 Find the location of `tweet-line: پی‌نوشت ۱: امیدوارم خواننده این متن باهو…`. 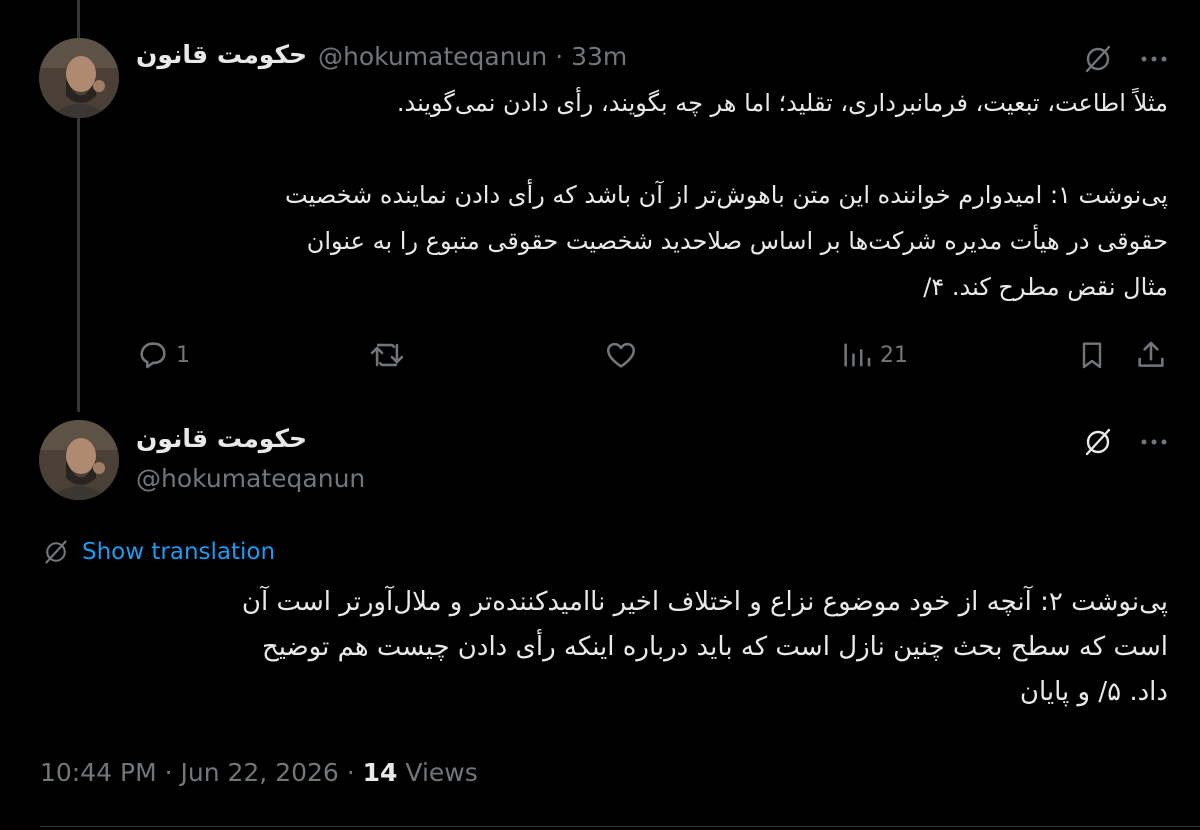

tweet-line: پی‌نوشت ۱: امیدوارم خواننده این متن باهو… is located at coordinates (726, 195).